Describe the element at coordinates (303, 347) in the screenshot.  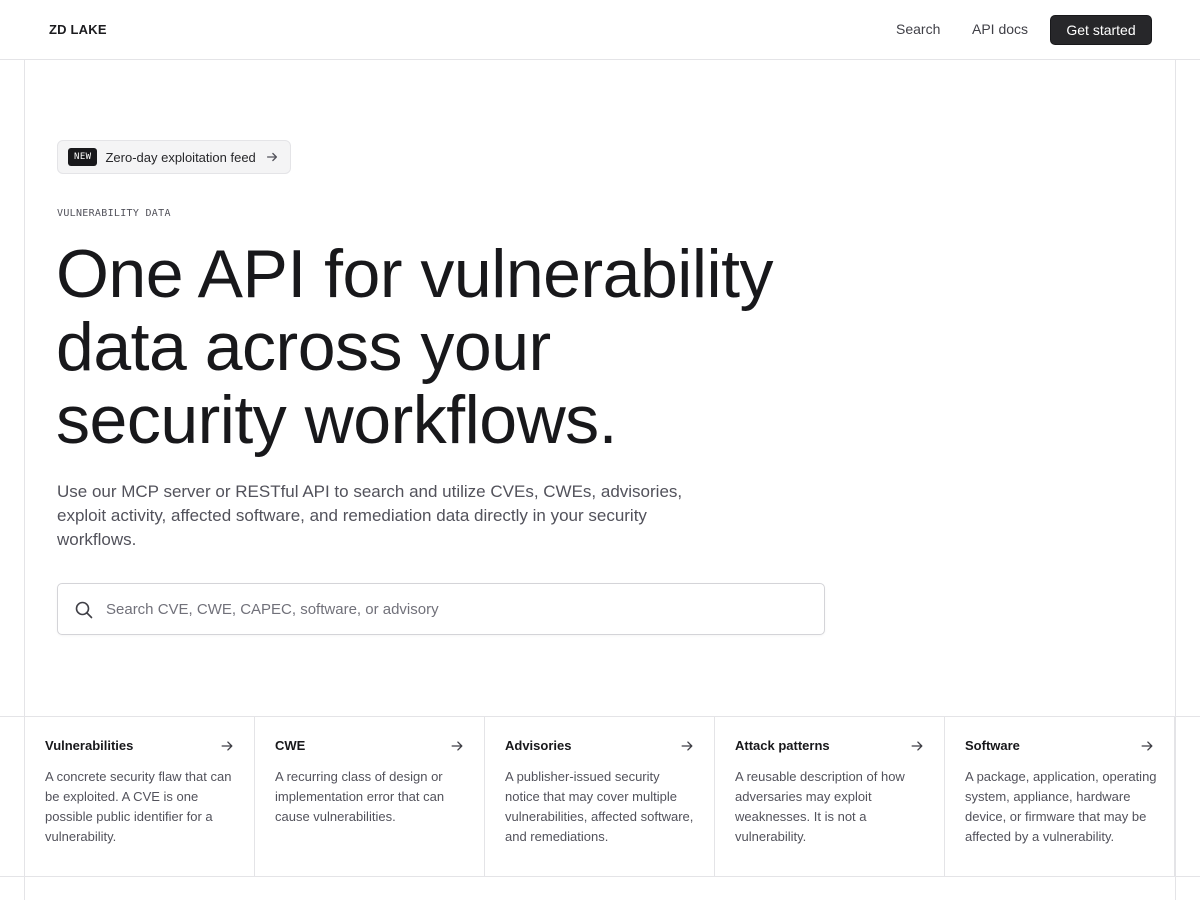
I see `headline-line: data across your` at that location.